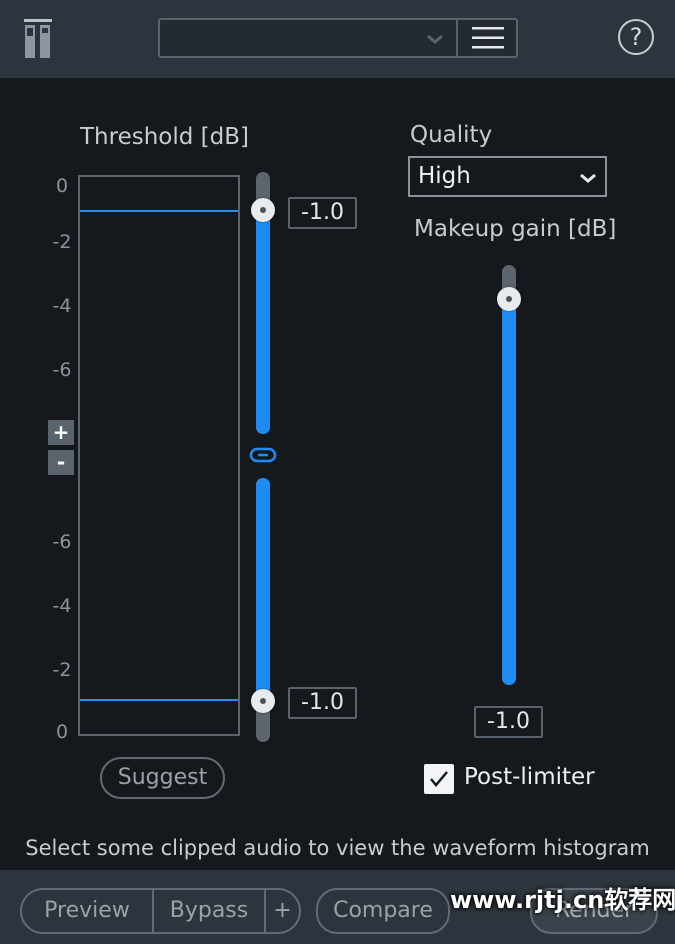  I want to click on zoom-out-button: -, so click(61, 462).